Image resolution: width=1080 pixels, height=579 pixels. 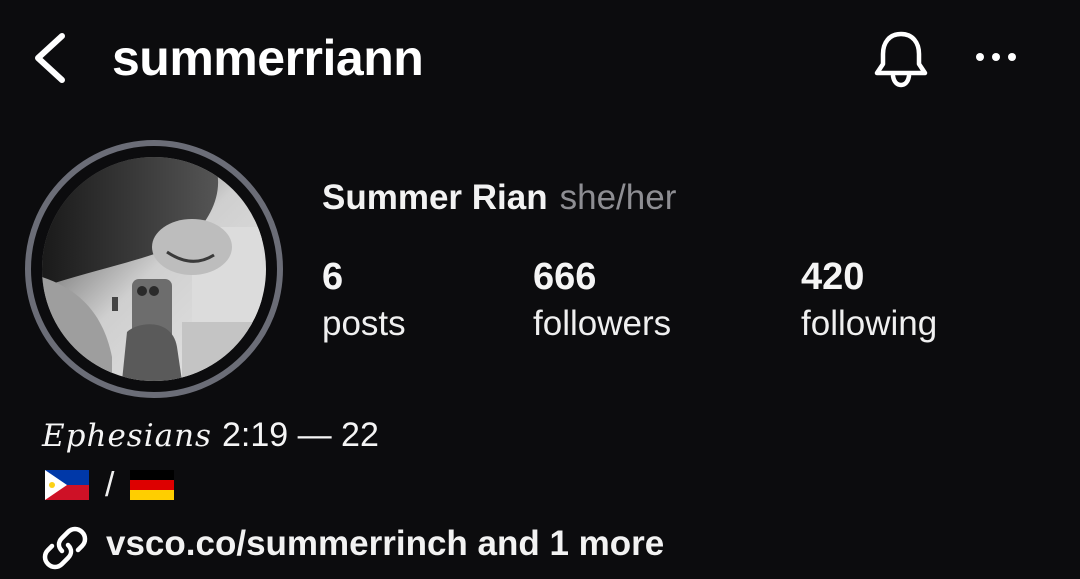 What do you see at coordinates (435, 197) in the screenshot?
I see `full-name: Summer Rian` at bounding box center [435, 197].